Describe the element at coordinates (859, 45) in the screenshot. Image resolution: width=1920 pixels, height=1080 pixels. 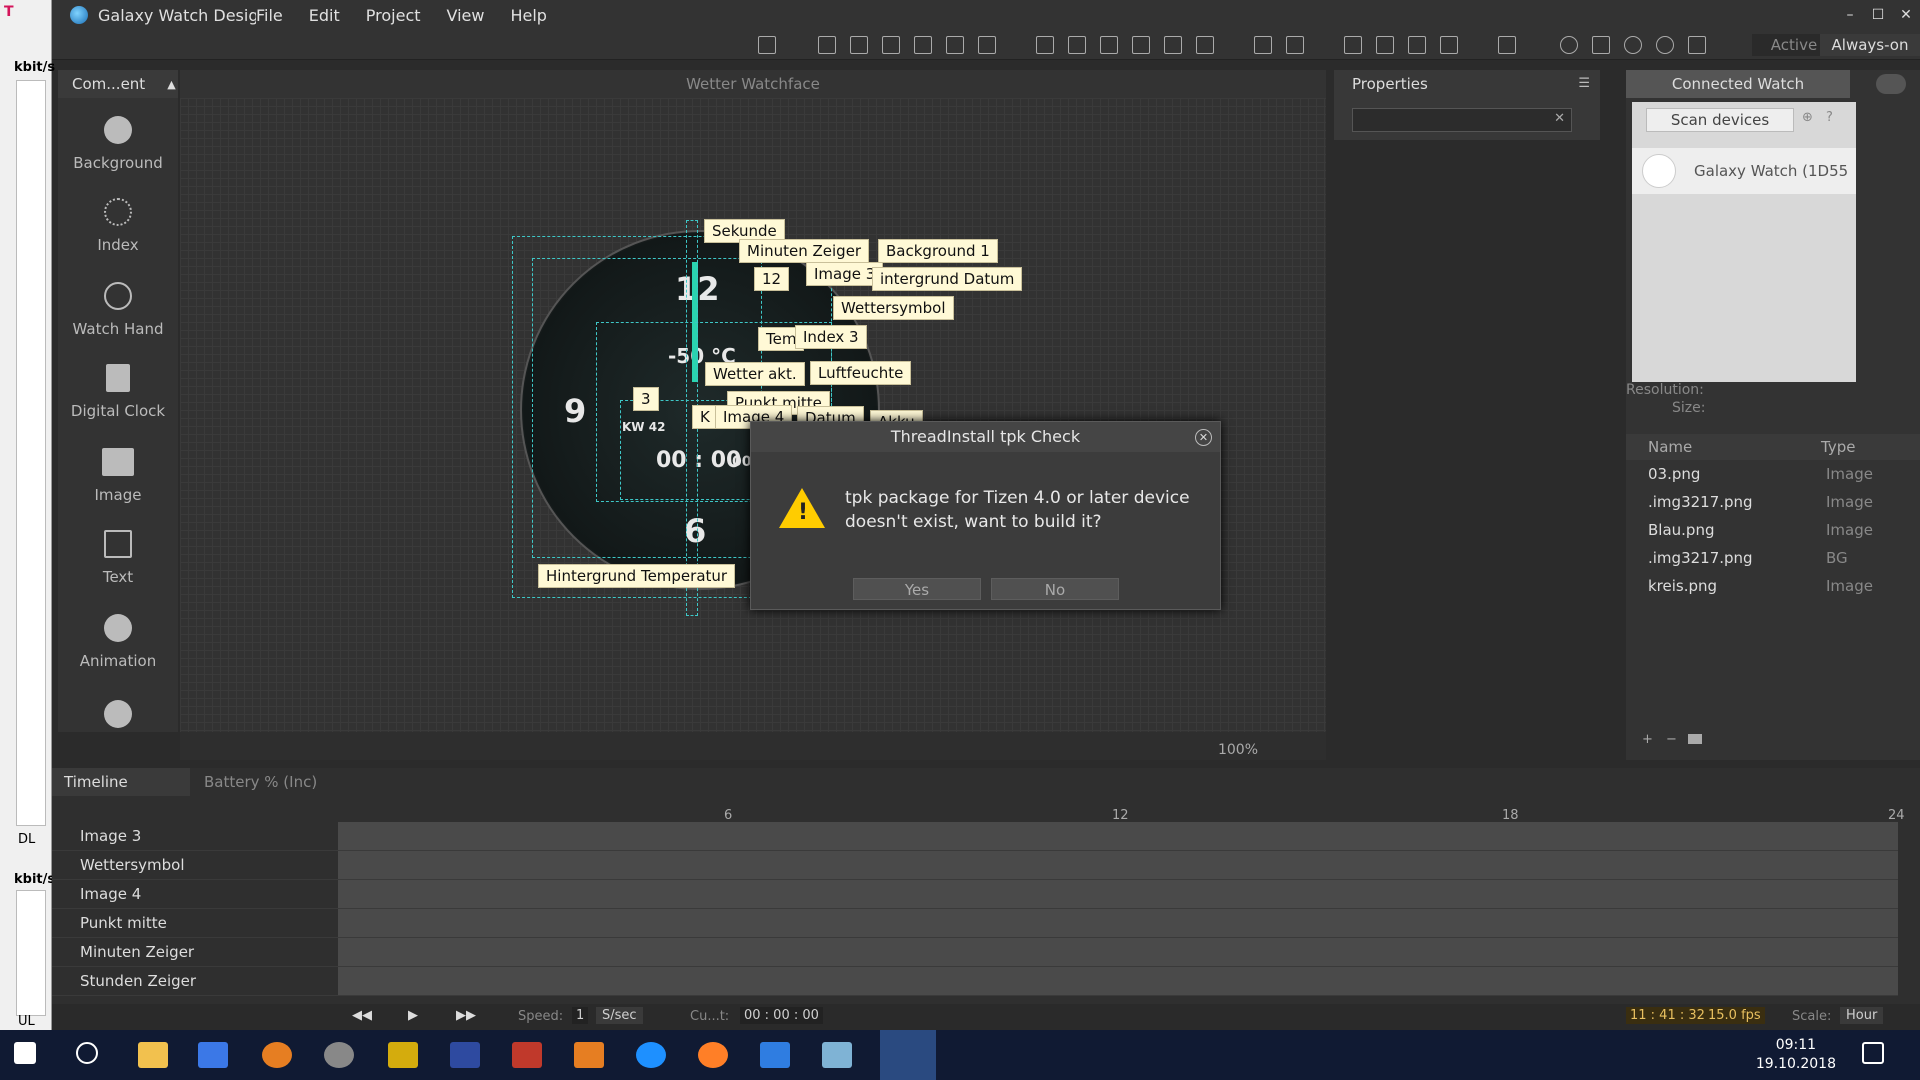
I see `align-middle-icon` at that location.